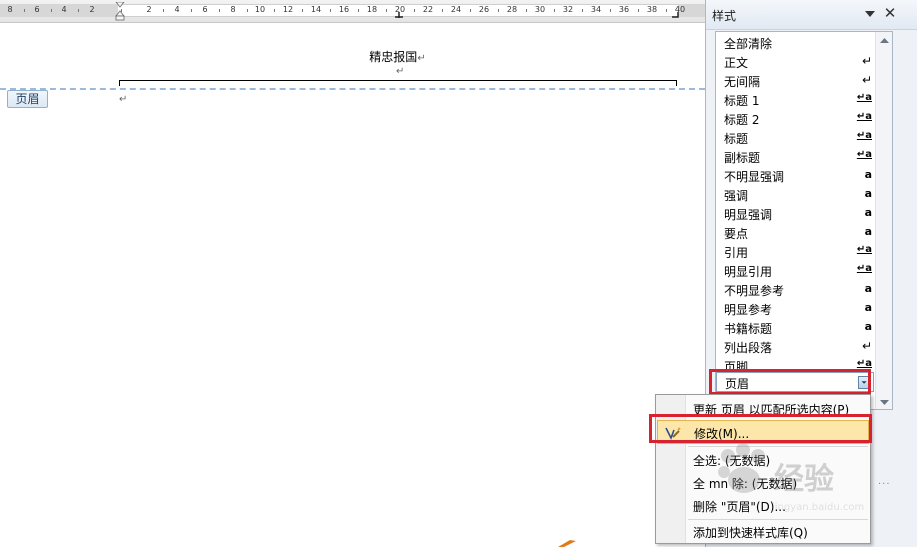 Image resolution: width=917 pixels, height=547 pixels. Describe the element at coordinates (795, 308) in the screenshot. I see `style-item: 明显参考 a` at that location.